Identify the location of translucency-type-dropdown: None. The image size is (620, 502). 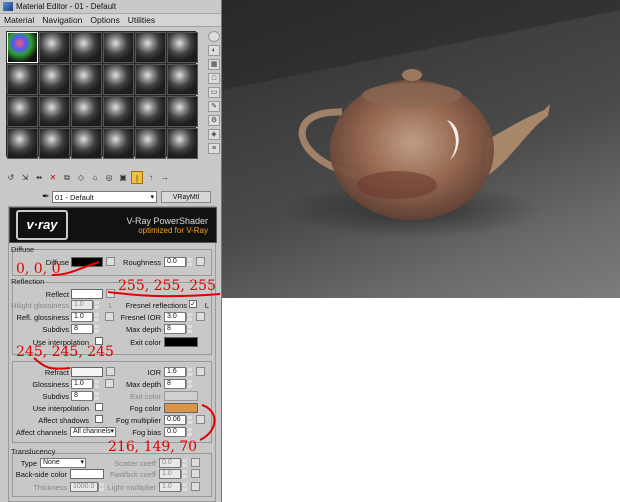
(63, 463).